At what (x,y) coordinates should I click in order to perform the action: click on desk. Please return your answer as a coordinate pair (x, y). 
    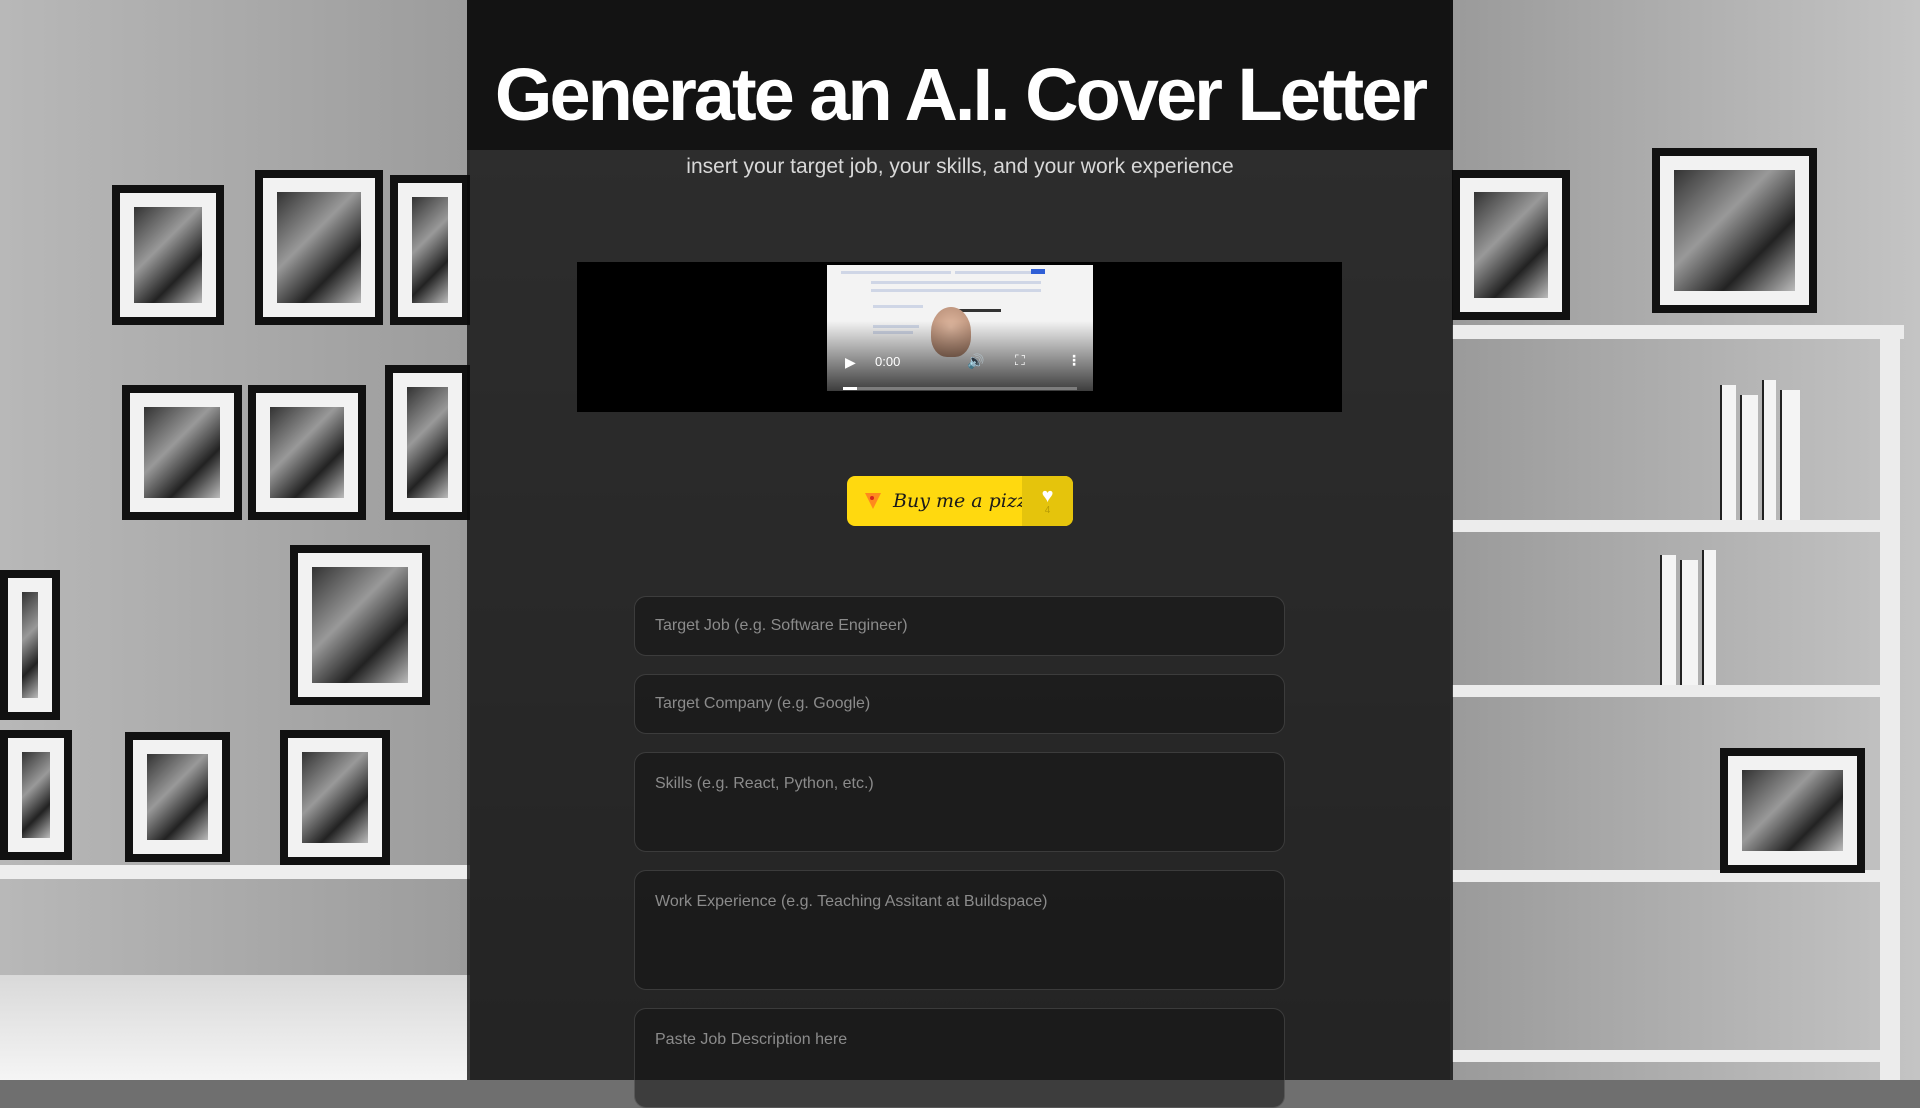
    Looking at the image, I should click on (235, 1027).